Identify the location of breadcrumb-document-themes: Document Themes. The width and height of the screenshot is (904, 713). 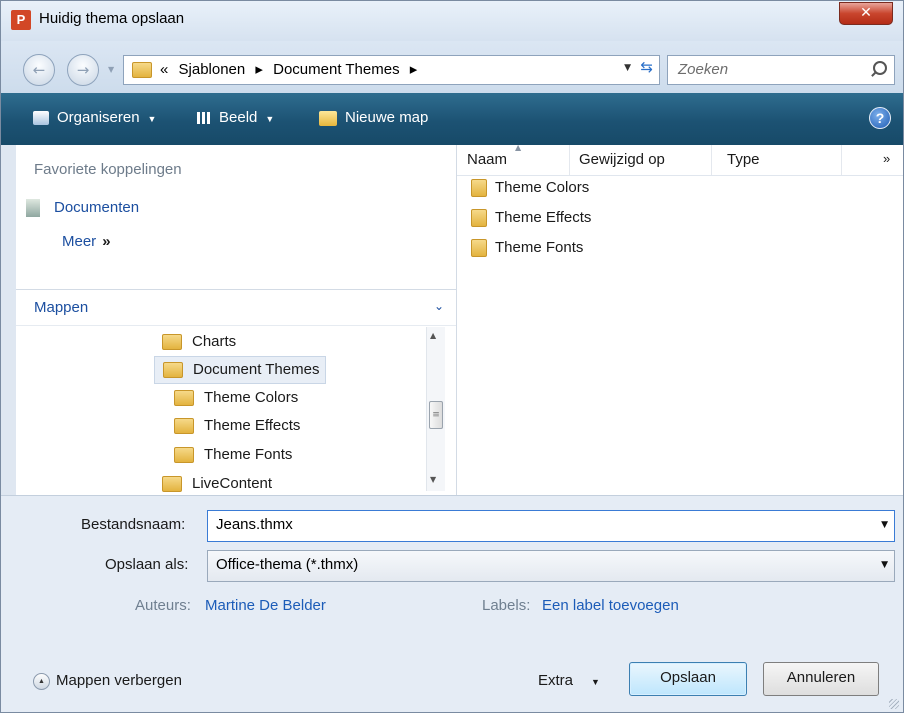
(336, 69).